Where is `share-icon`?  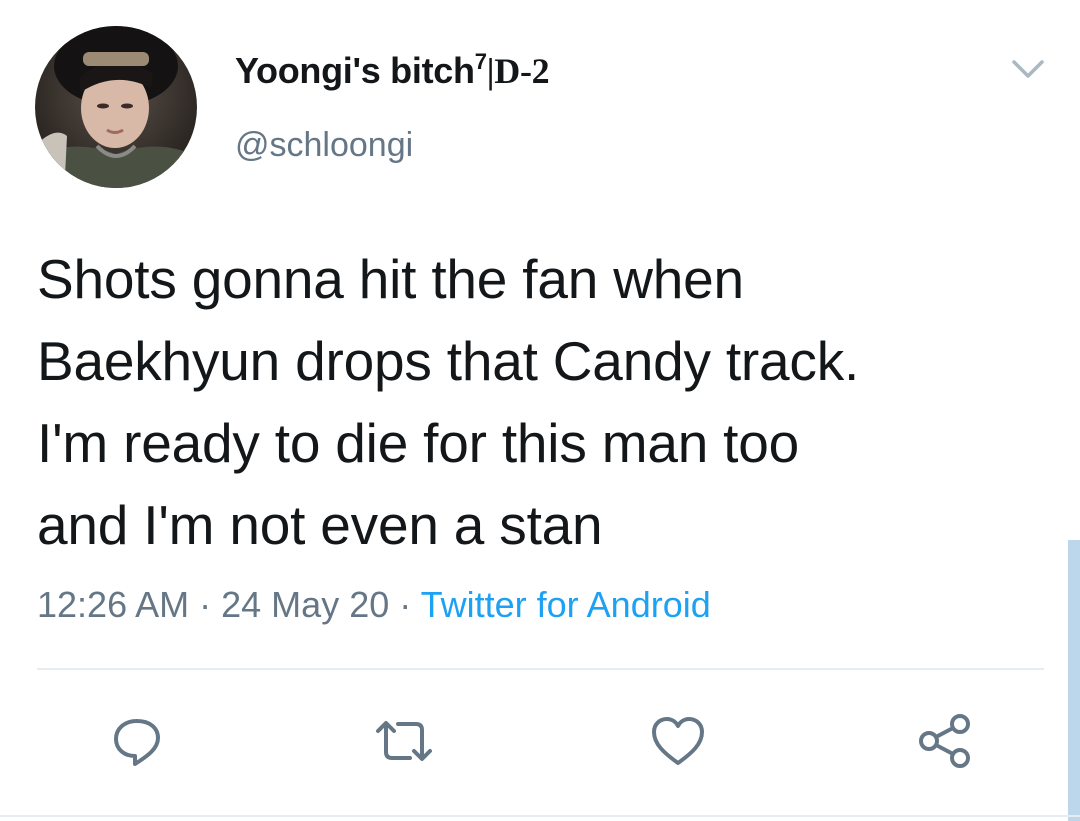 share-icon is located at coordinates (945, 743).